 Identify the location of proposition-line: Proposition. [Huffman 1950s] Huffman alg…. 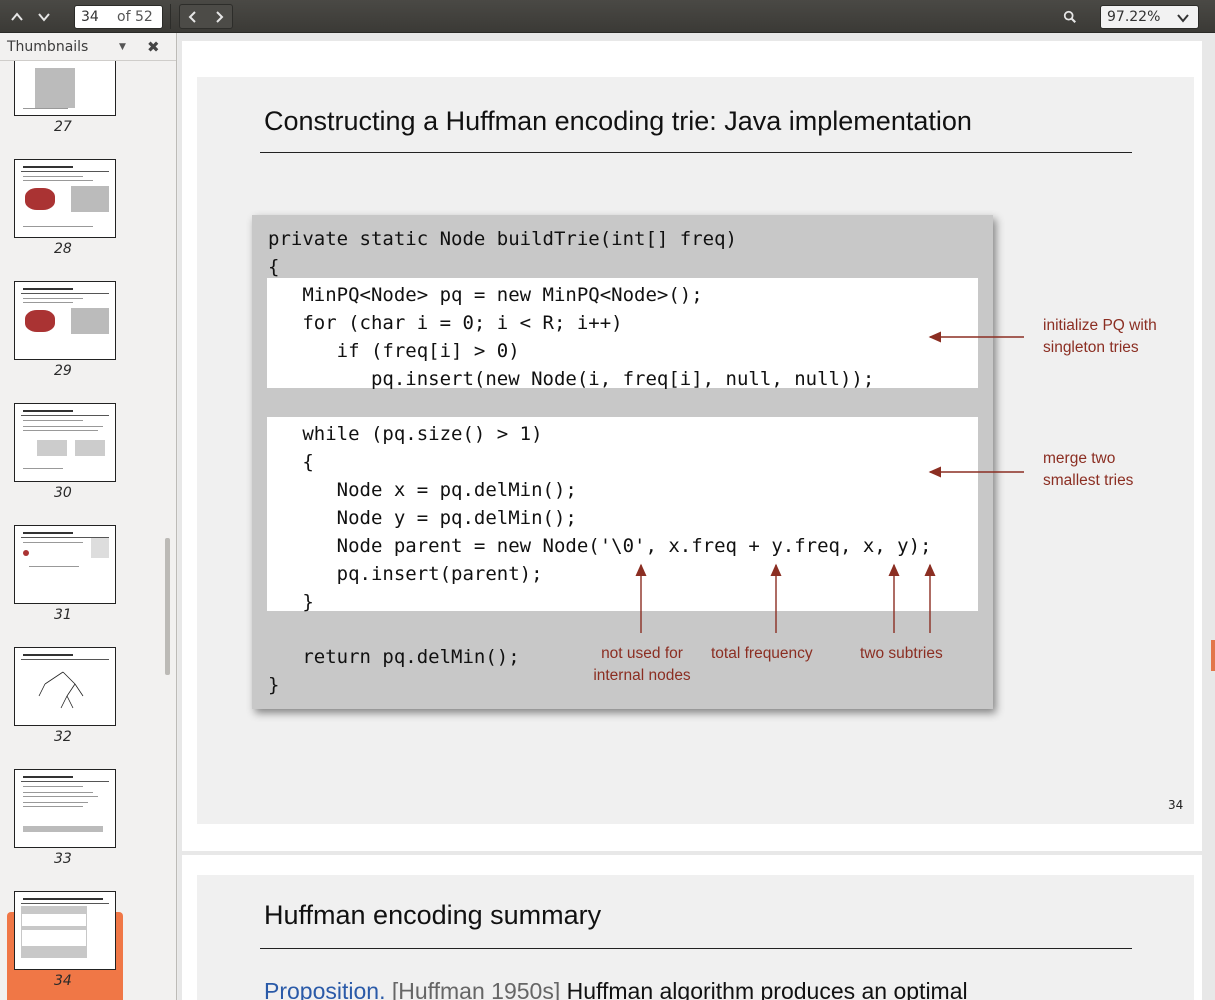
(616, 989).